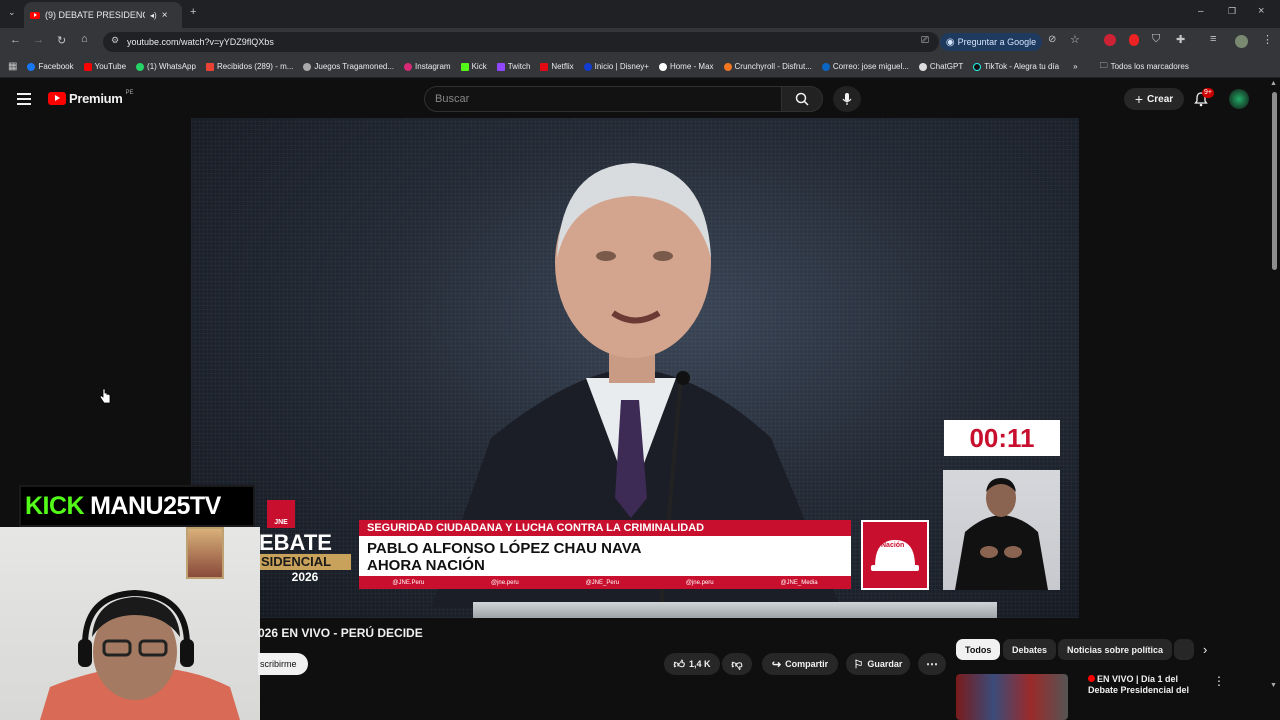 This screenshot has width=1280, height=720. Describe the element at coordinates (283, 664) in the screenshot. I see `subscribe-button: scribirme` at that location.